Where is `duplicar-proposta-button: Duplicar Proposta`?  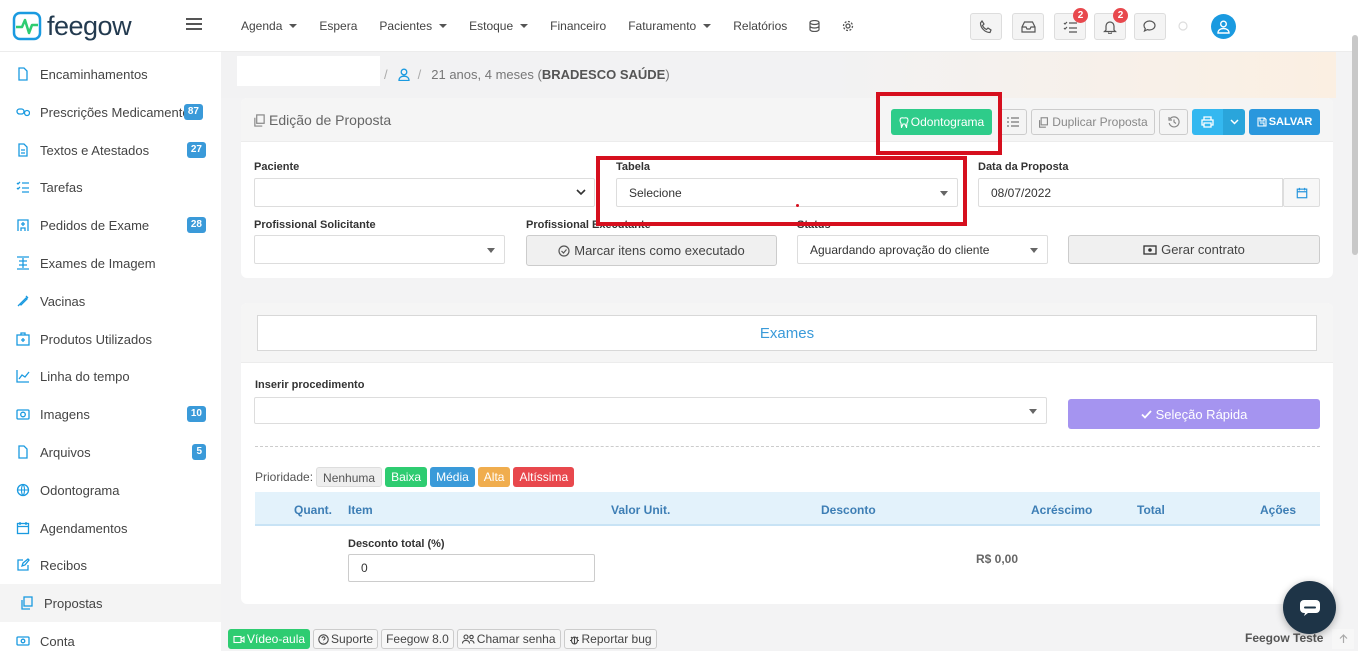
duplicar-proposta-button: Duplicar Proposta is located at coordinates (1093, 122).